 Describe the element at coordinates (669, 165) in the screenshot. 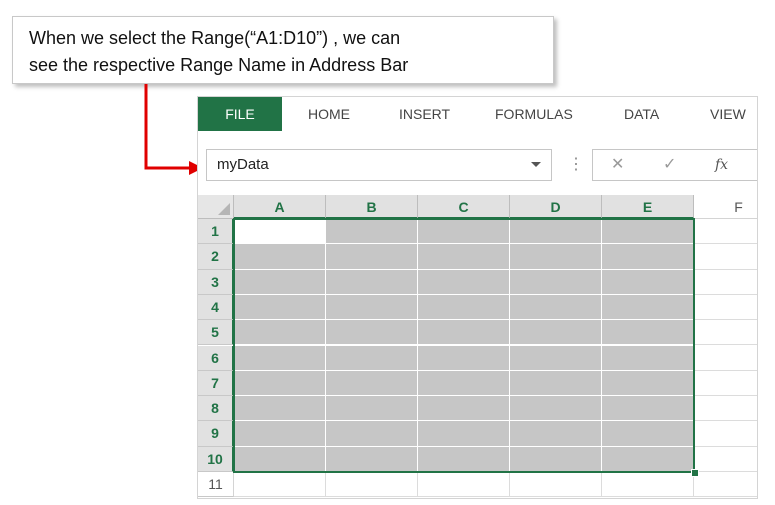

I see `check-icon: ✓` at that location.